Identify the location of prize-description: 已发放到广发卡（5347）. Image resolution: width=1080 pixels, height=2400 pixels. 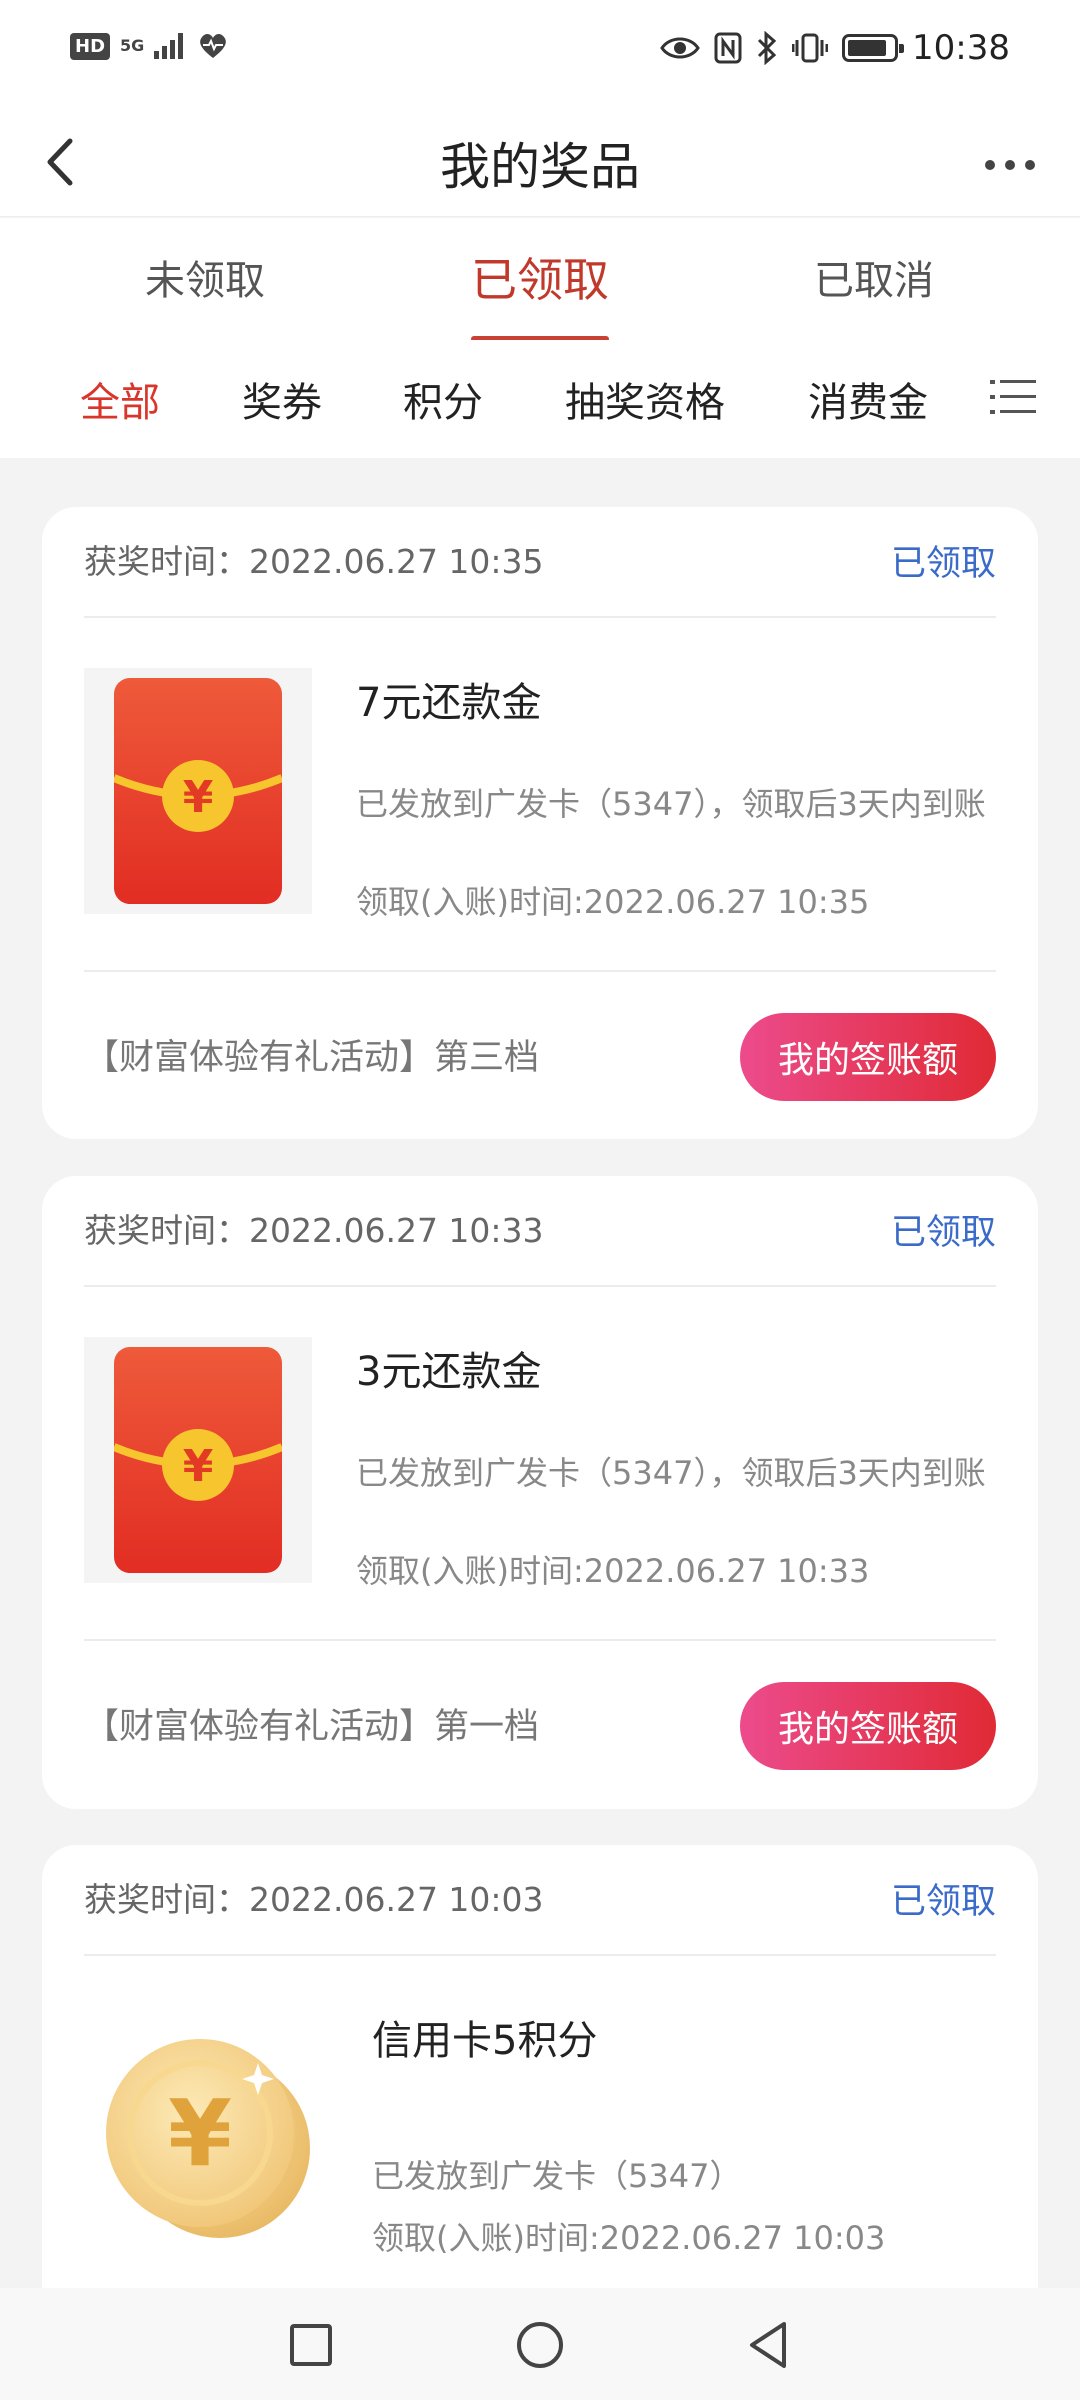
(557, 2176).